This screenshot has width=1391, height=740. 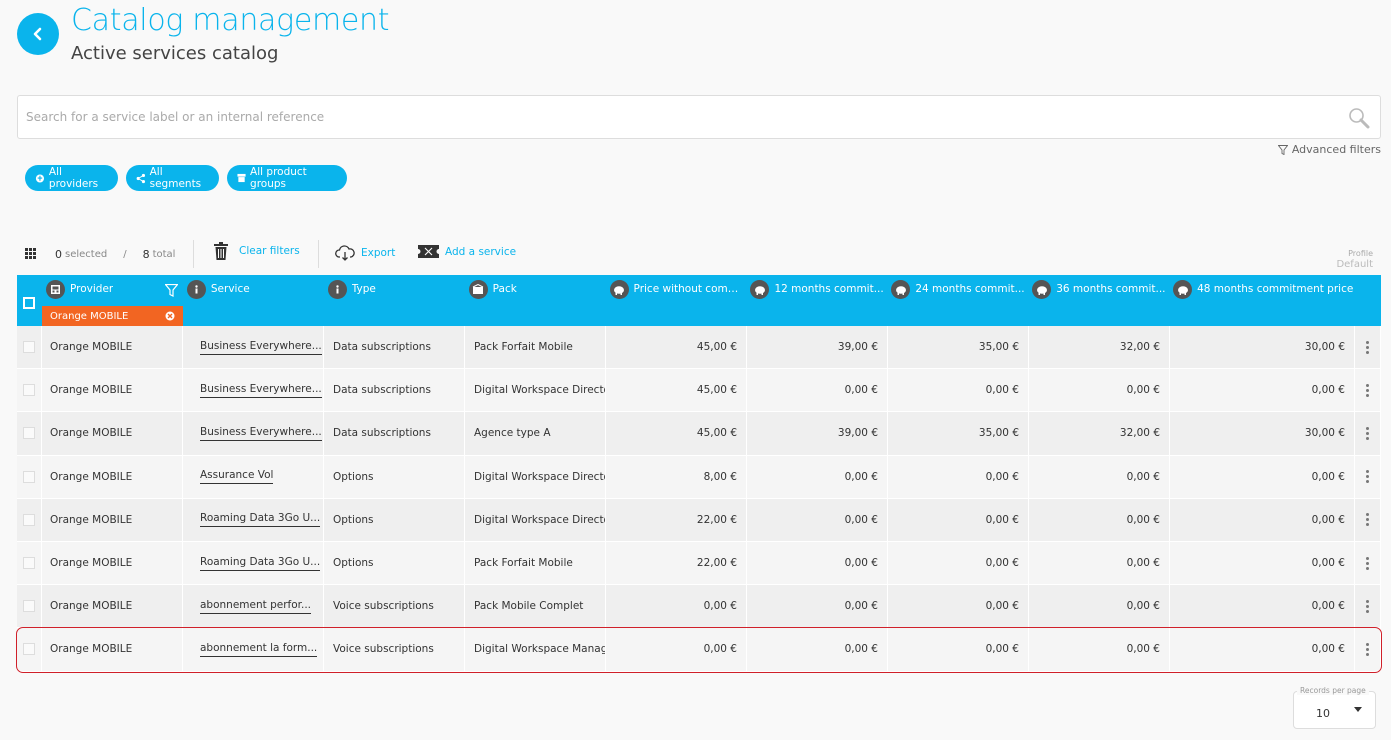 I want to click on cell-pack: Pack Mobile Complet, so click(x=535, y=606).